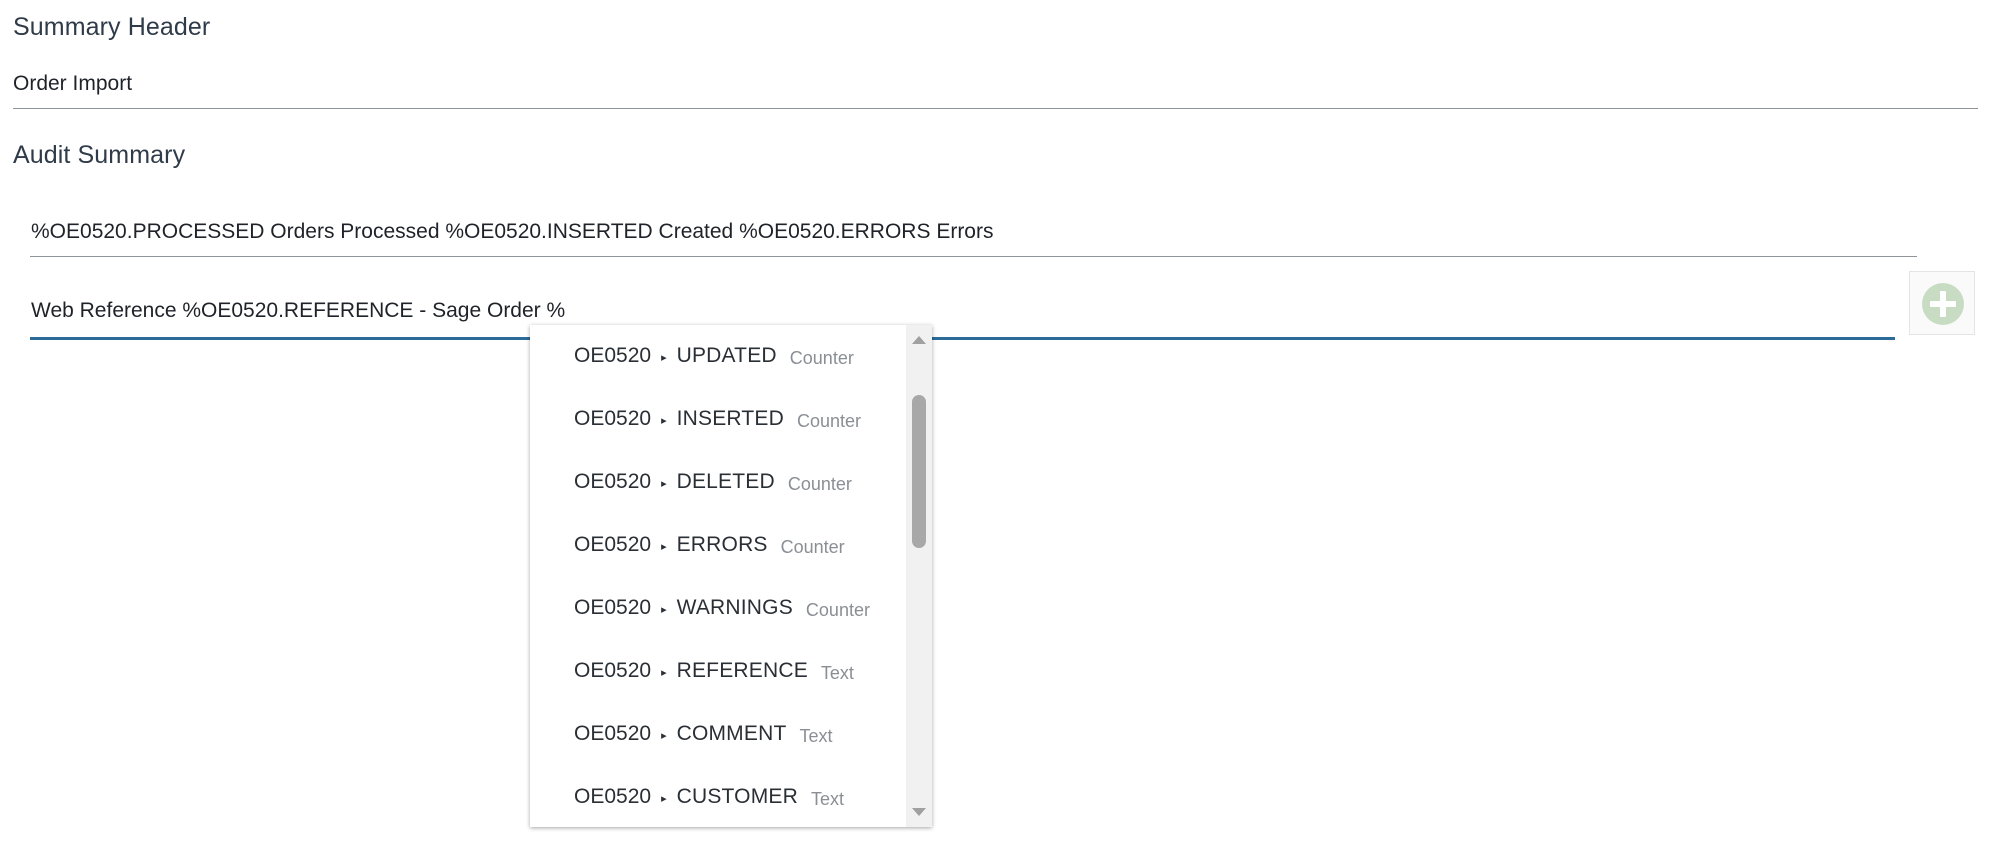  Describe the element at coordinates (919, 340) in the screenshot. I see `scroll-up-arrow-icon` at that location.